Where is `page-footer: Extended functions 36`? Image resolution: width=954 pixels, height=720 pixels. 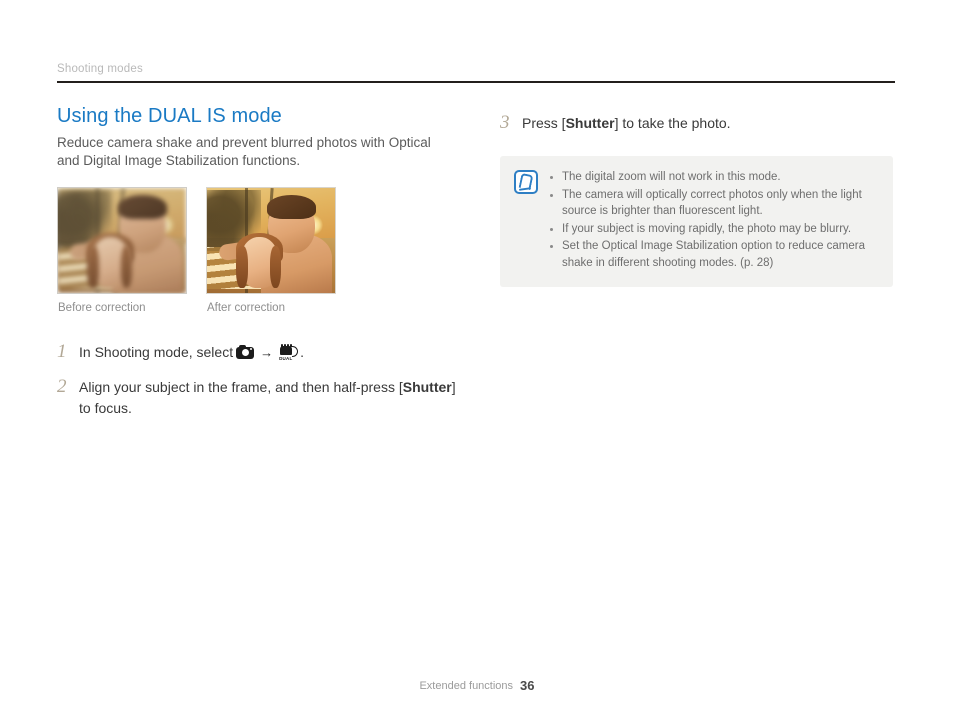 page-footer: Extended functions 36 is located at coordinates (477, 686).